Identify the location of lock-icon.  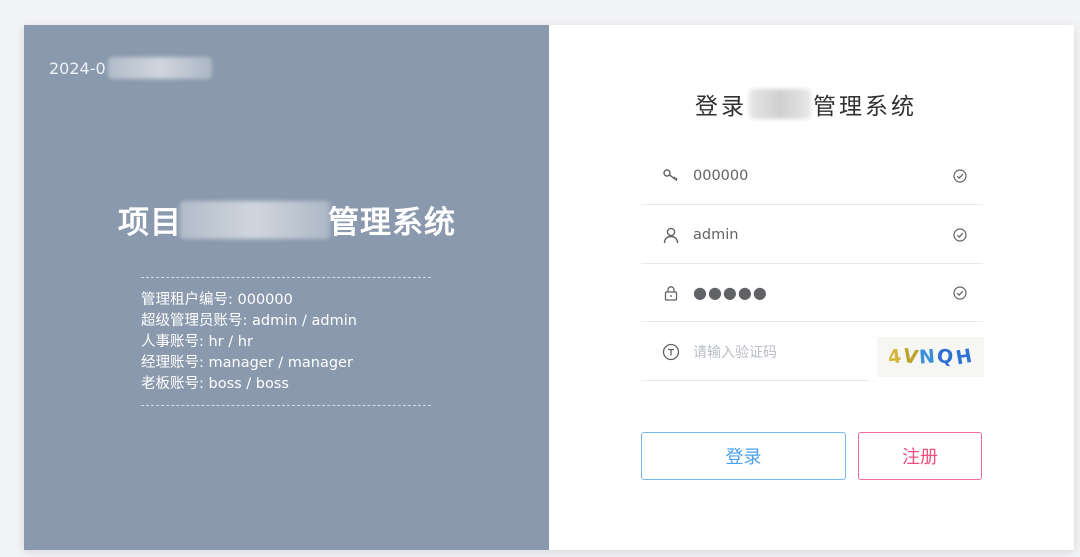
(671, 293).